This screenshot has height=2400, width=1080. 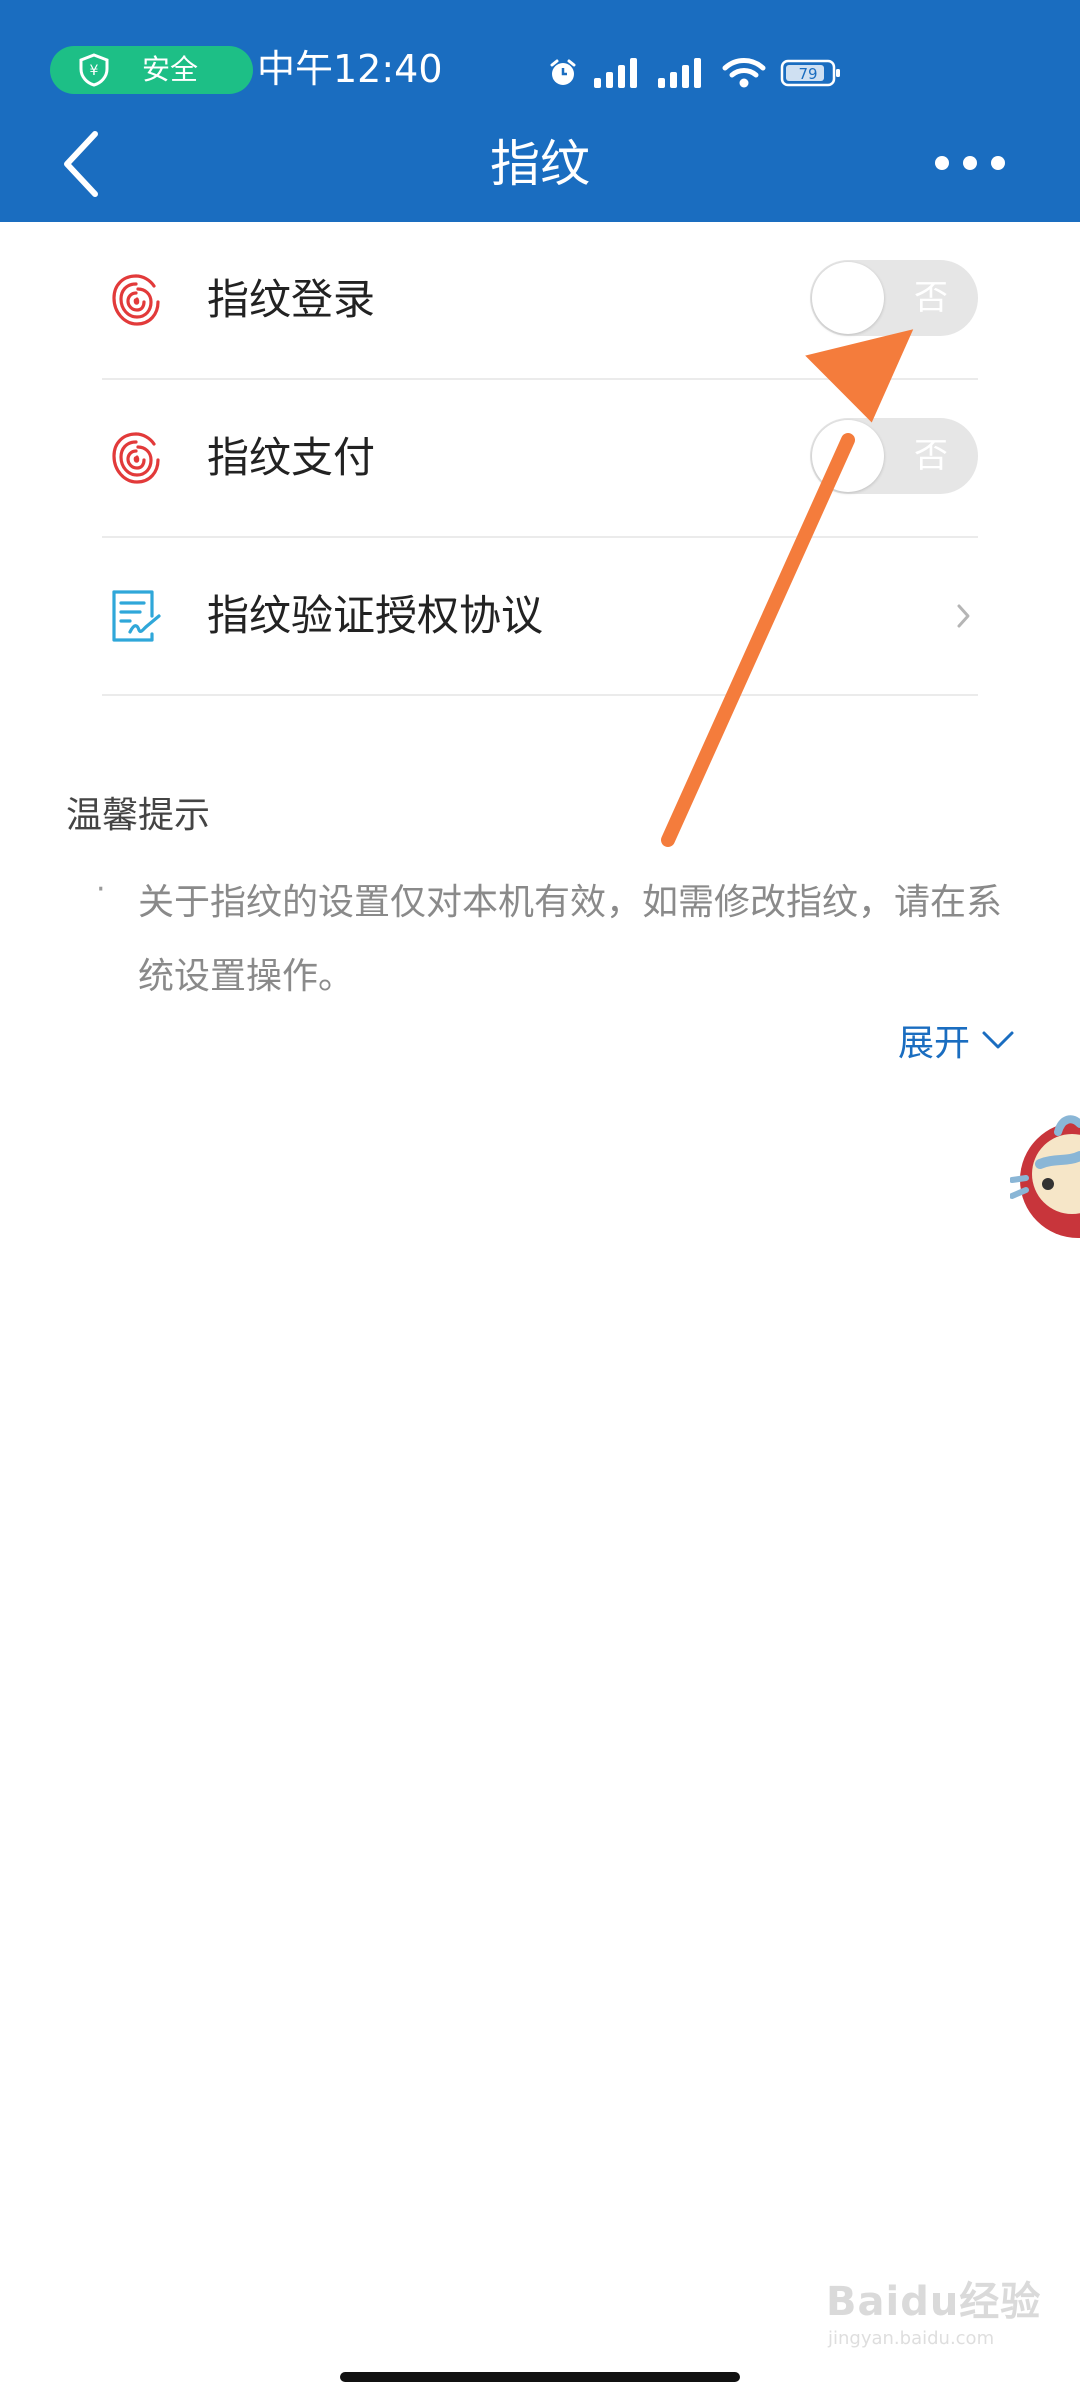 I want to click on tips-title: 温馨提示, so click(x=138, y=815).